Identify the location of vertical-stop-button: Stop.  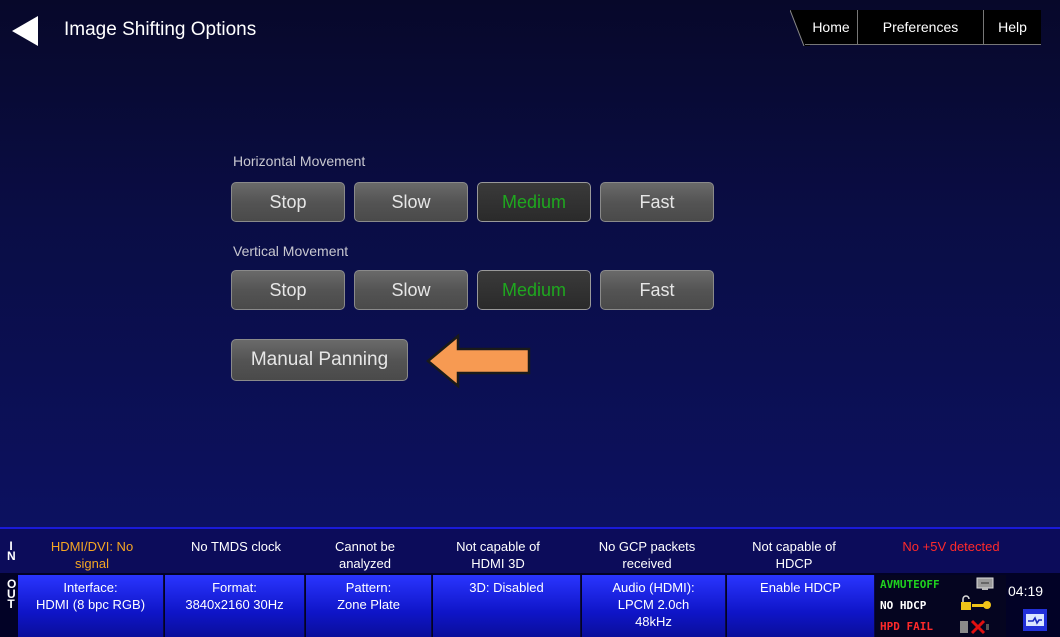
(288, 290).